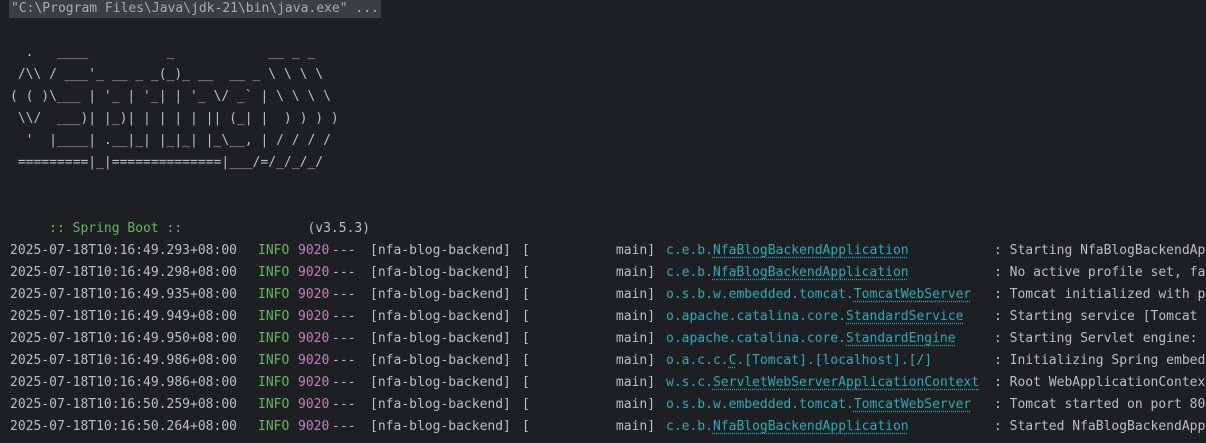 Image resolution: width=1206 pixels, height=443 pixels. Describe the element at coordinates (901, 338) in the screenshot. I see `logger-class-link: StandardEngine` at that location.